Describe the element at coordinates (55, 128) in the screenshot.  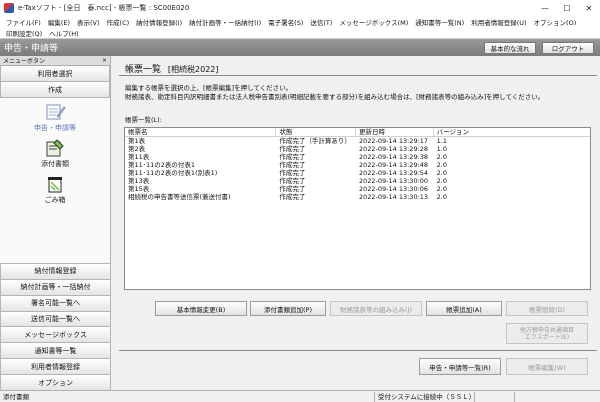
I see `sidebar-tile-label: 申告・申請等` at that location.